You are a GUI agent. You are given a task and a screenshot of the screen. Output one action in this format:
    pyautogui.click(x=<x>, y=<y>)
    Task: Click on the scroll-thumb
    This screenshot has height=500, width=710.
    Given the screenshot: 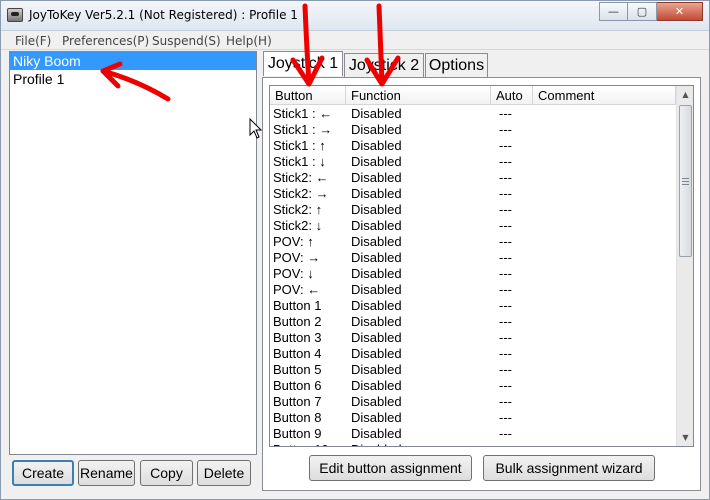 What is the action you would take?
    pyautogui.click(x=685, y=181)
    